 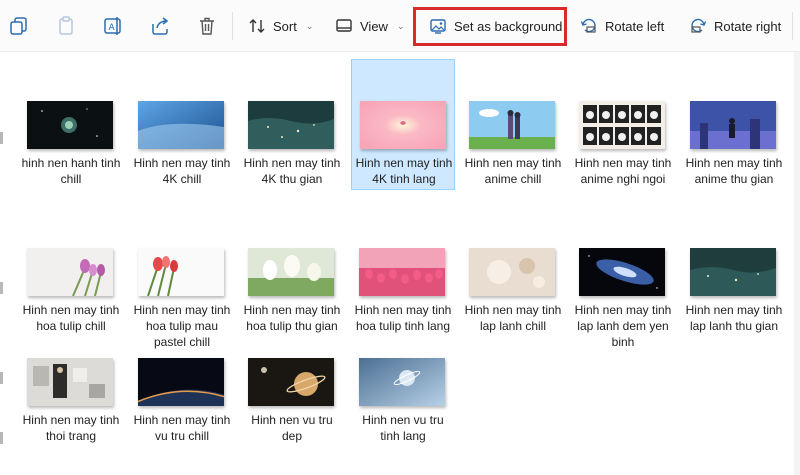 I want to click on file-name: Hinh nen may tinh 4K tinh lang, so click(x=404, y=171).